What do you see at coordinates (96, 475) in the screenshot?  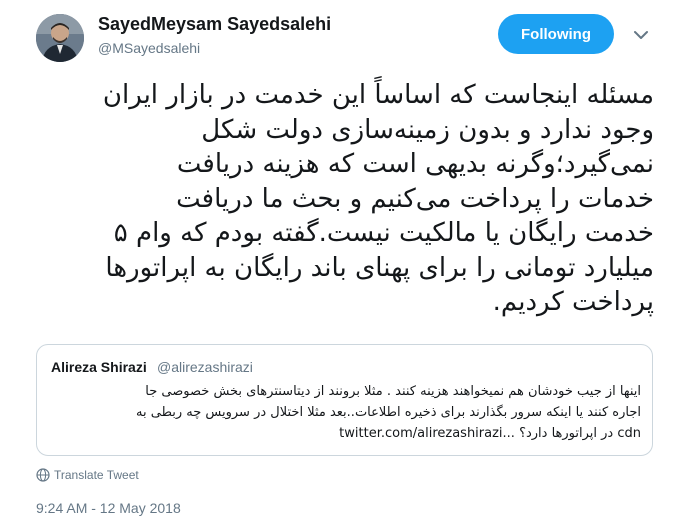 I see `translate-tweet-label: Translate Tweet` at bounding box center [96, 475].